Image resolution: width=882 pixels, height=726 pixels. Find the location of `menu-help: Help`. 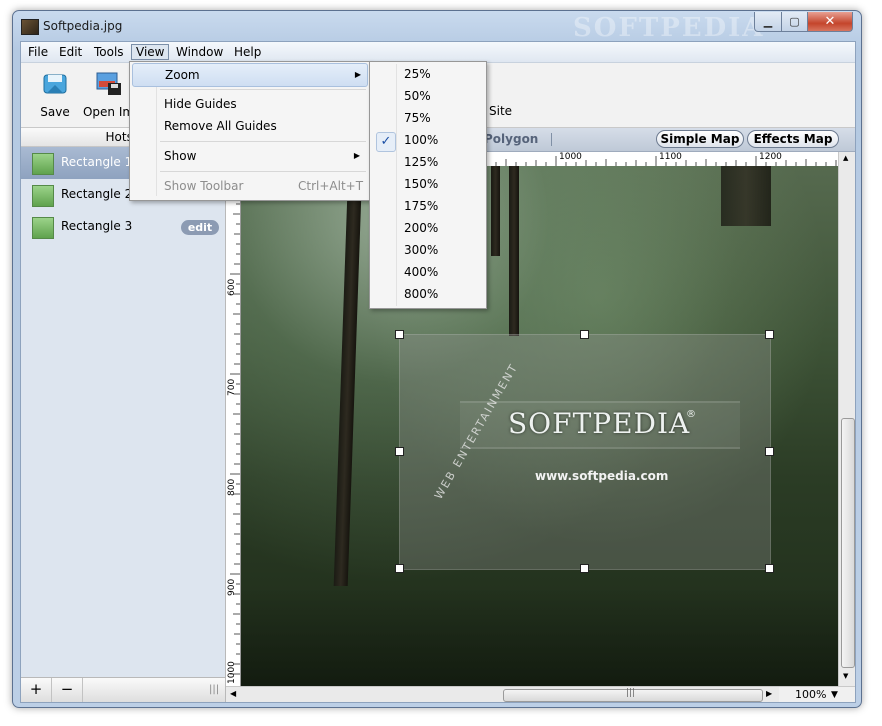

menu-help: Help is located at coordinates (247, 52).